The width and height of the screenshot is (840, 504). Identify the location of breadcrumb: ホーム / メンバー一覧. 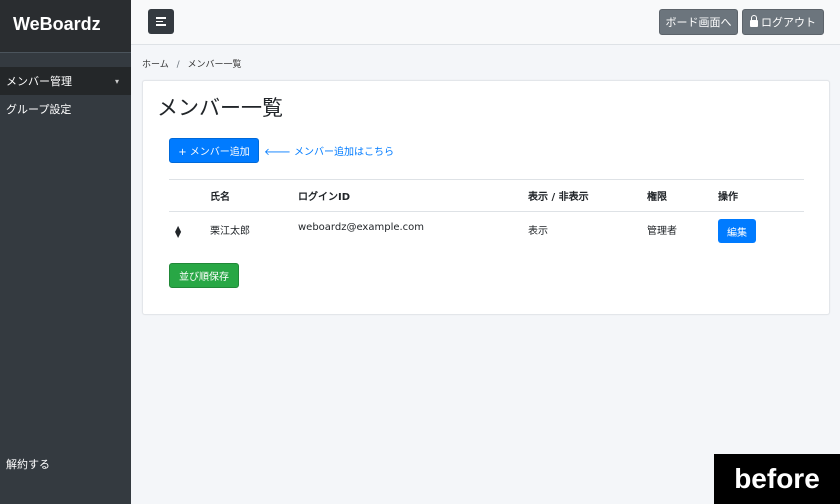
(192, 63).